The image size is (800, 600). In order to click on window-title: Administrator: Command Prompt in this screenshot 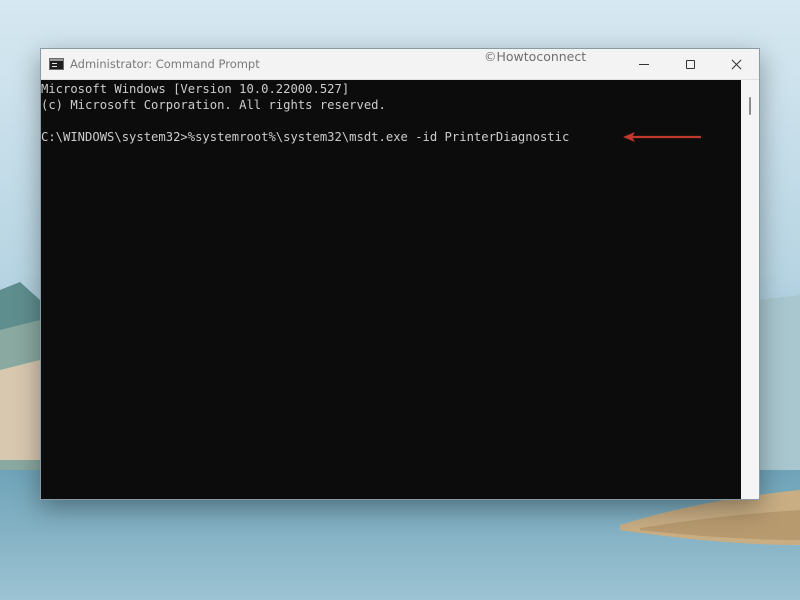, I will do `click(165, 64)`.